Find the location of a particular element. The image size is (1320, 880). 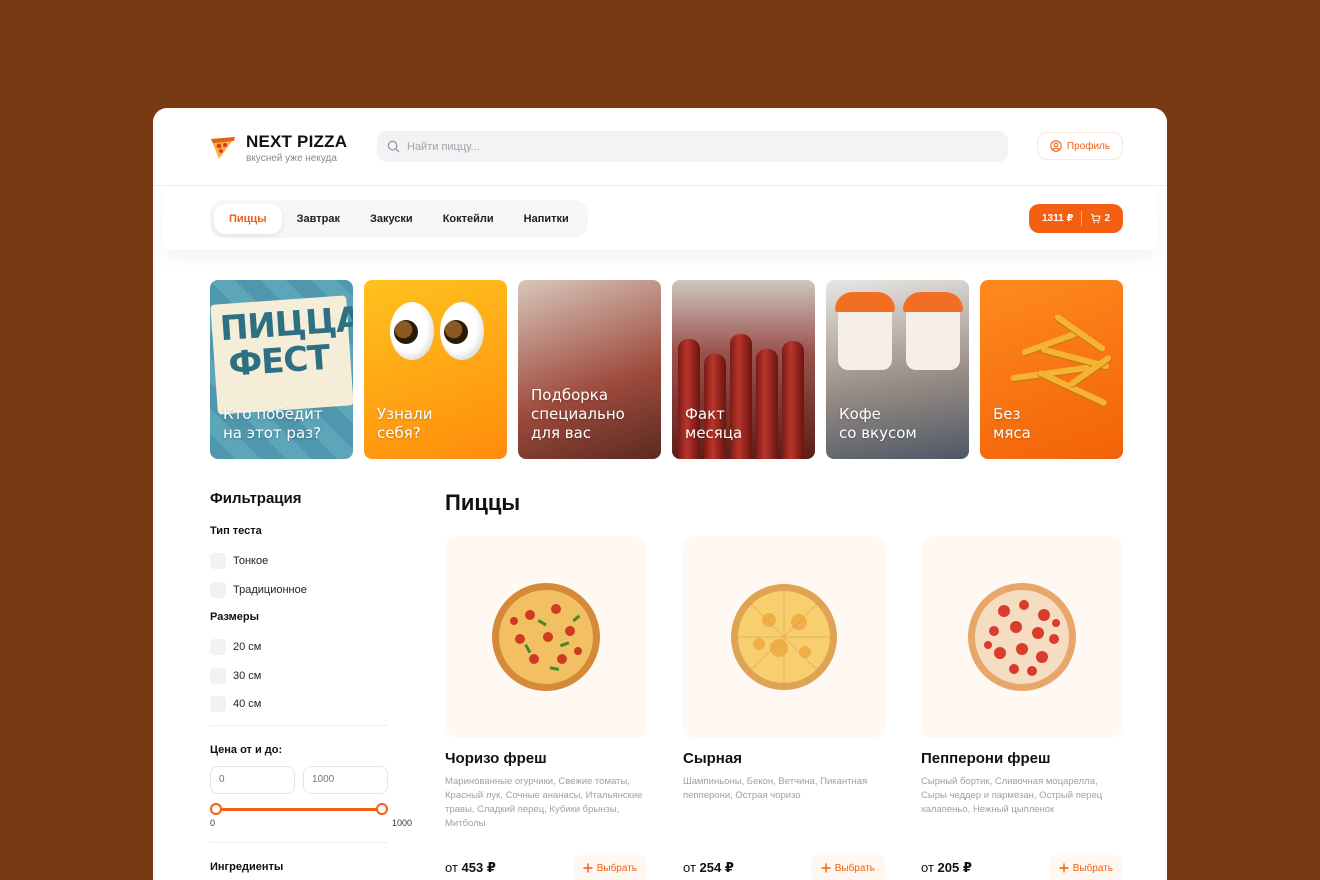

dough-title: Тип теста is located at coordinates (236, 531).